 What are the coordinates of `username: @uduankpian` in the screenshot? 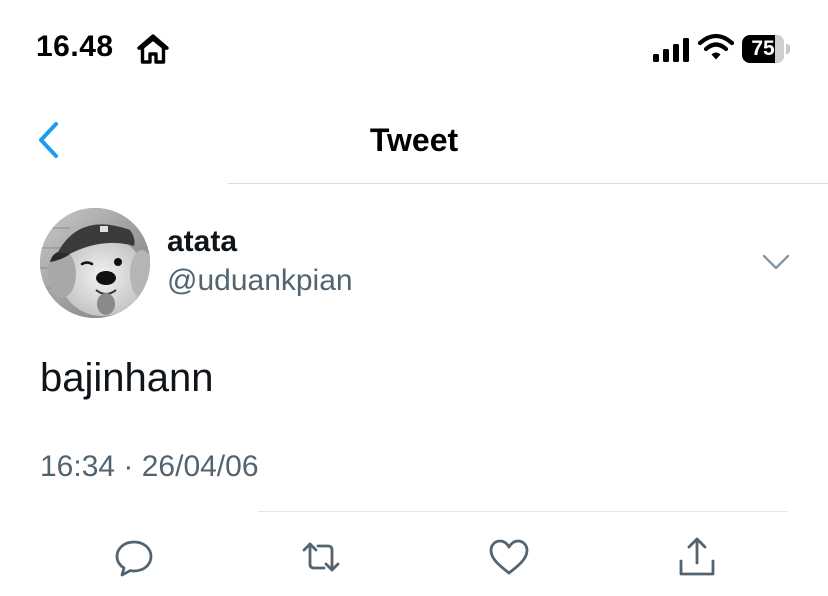 It's located at (260, 281).